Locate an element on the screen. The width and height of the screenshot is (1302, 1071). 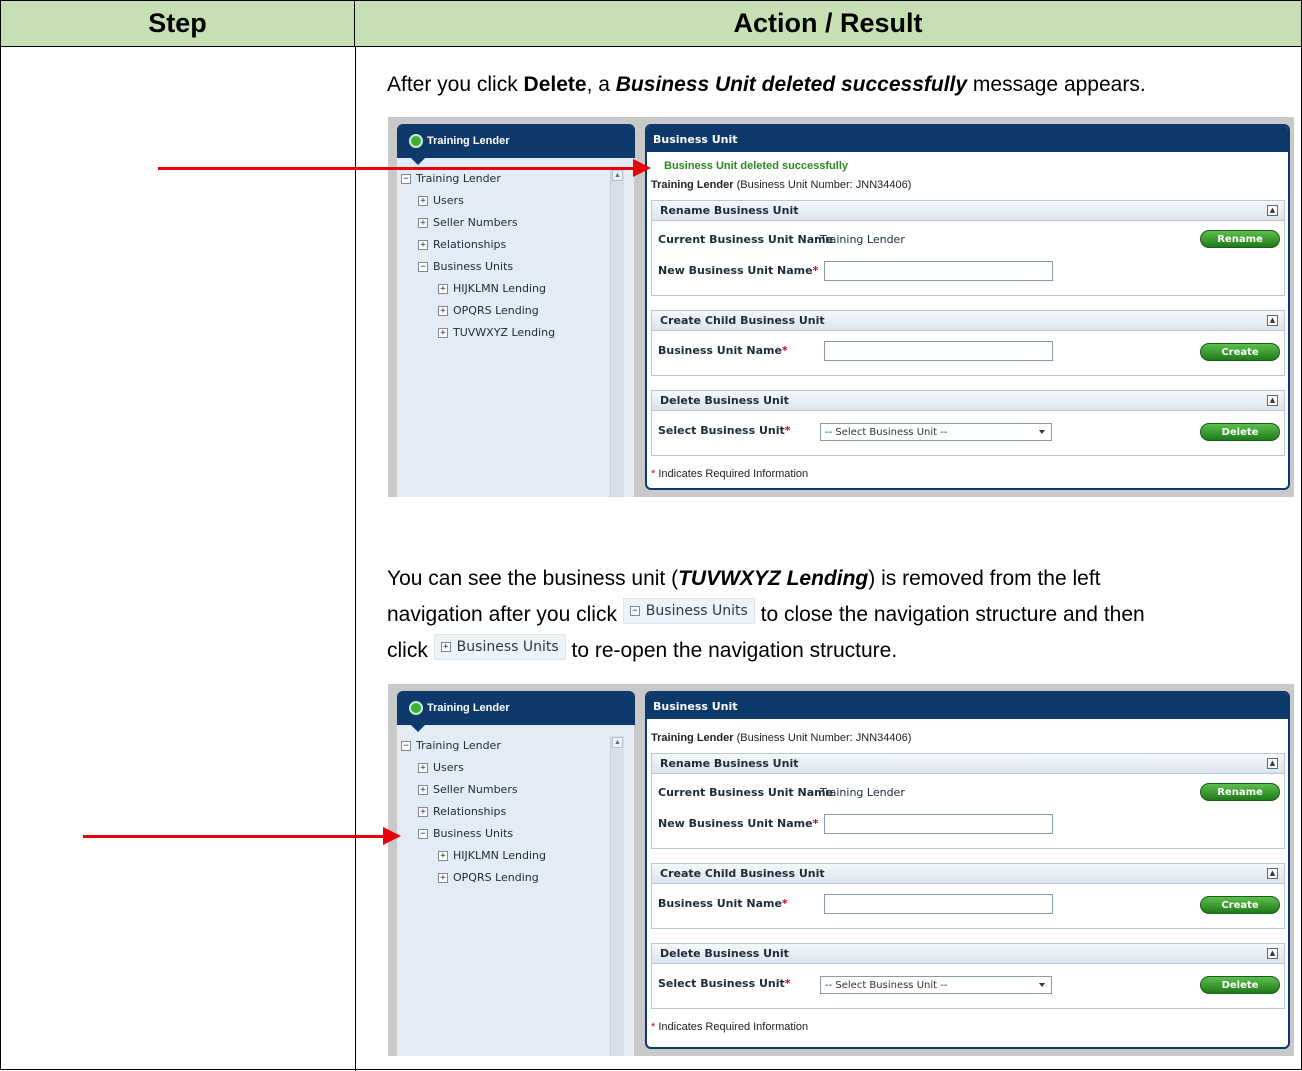
required-note-text: Indicates Required Information is located at coordinates (733, 1027).